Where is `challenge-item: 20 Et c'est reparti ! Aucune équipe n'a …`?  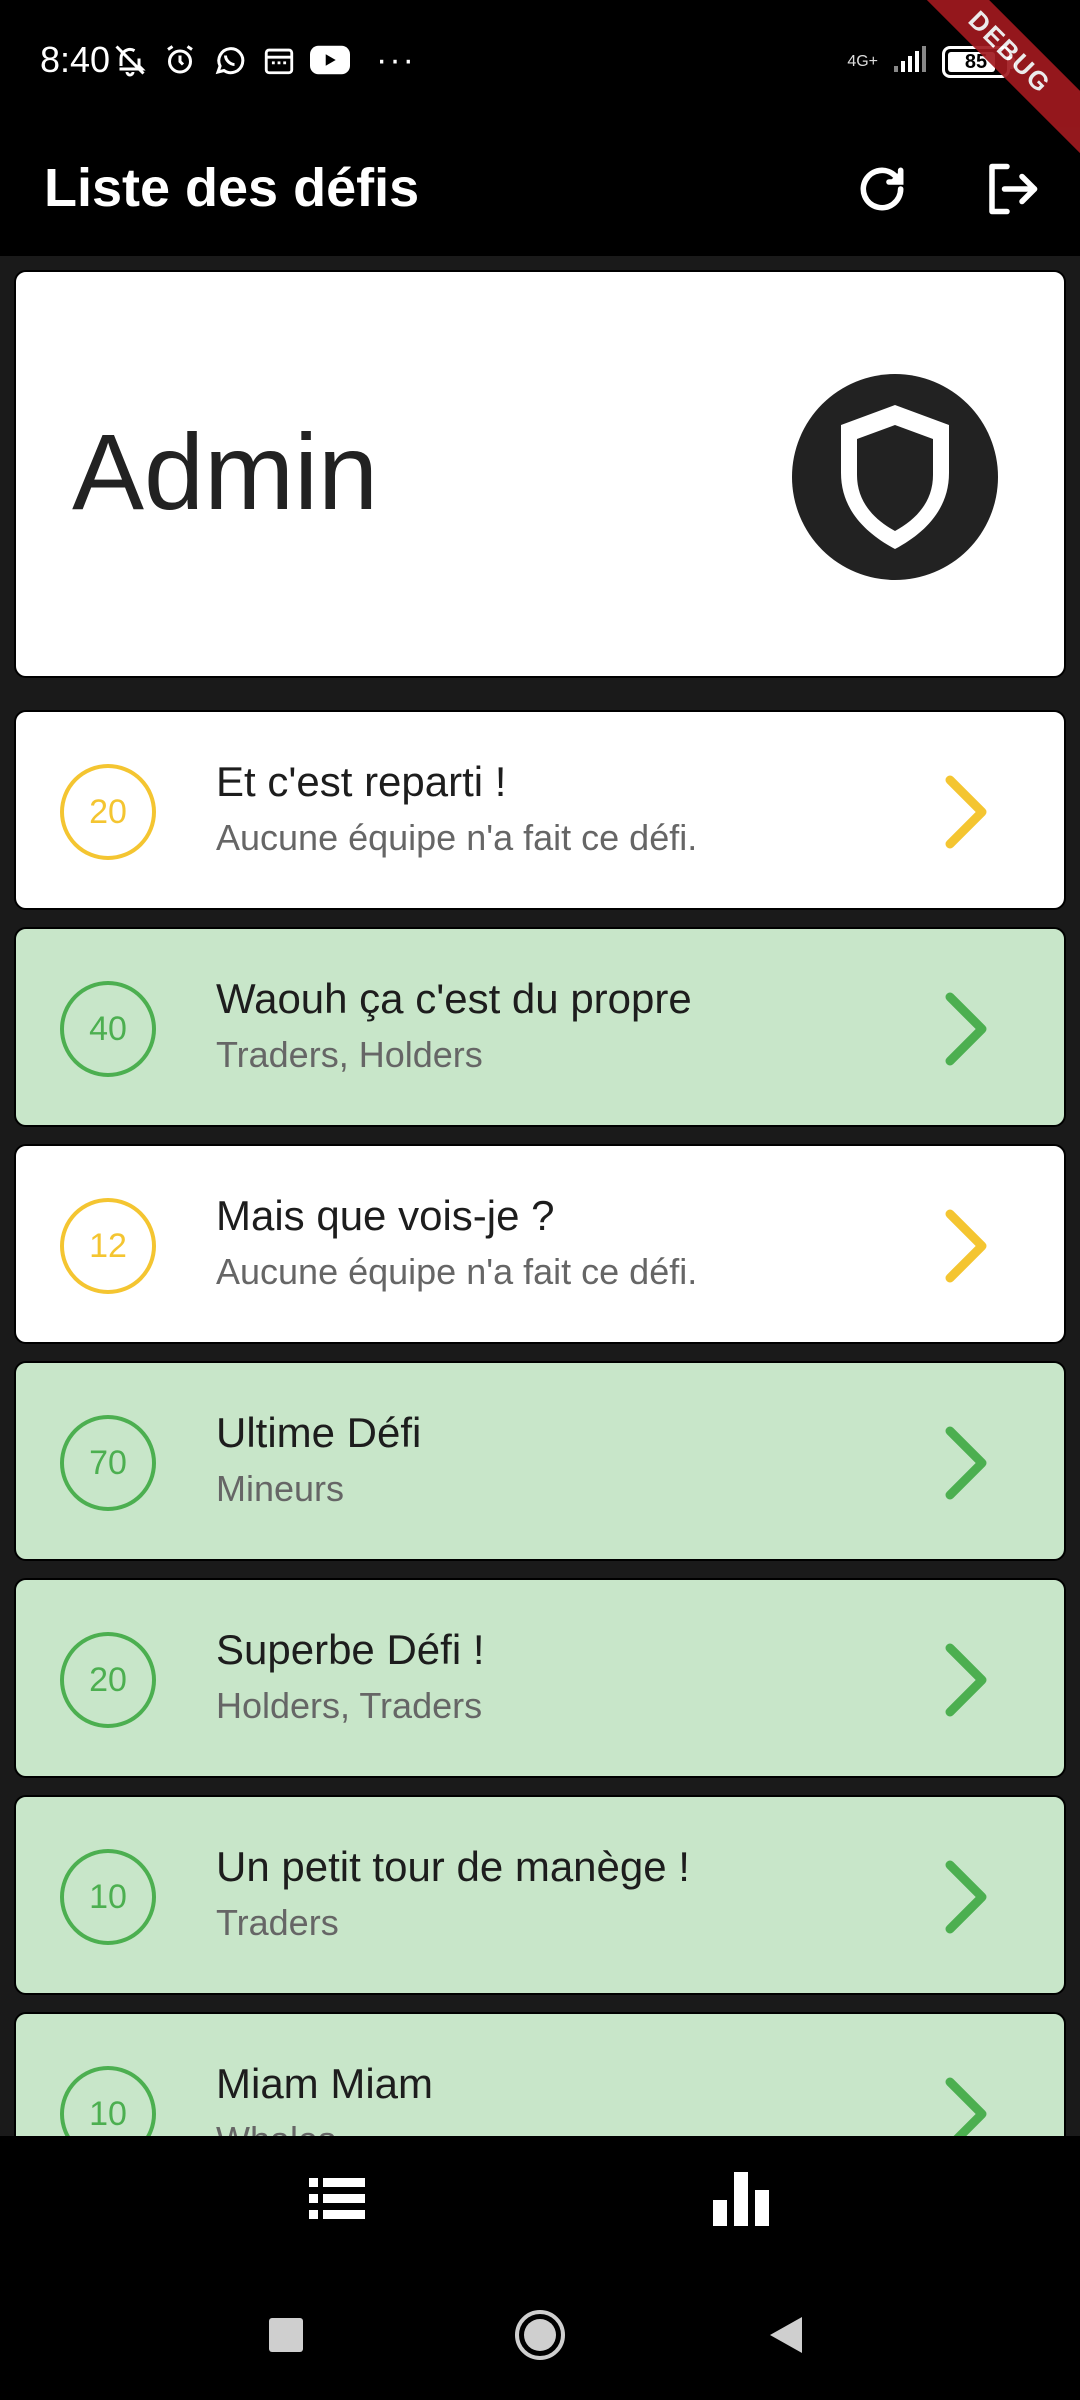
challenge-item: 20 Et c'est reparti ! Aucune équipe n'a … is located at coordinates (540, 810).